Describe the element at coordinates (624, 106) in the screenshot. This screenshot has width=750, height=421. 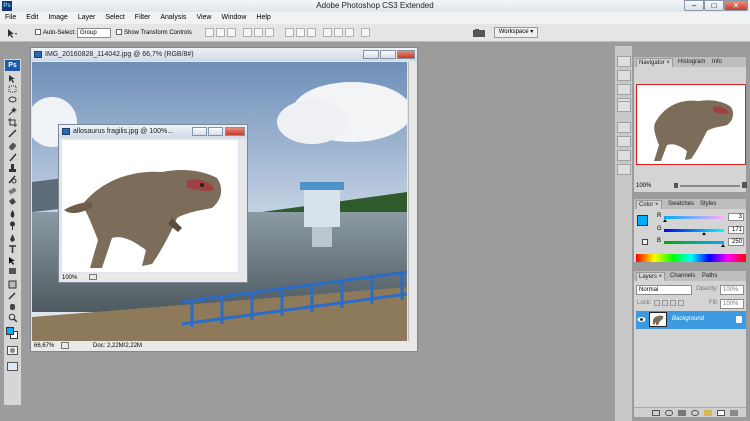
I see `dock-brushes-icon` at that location.